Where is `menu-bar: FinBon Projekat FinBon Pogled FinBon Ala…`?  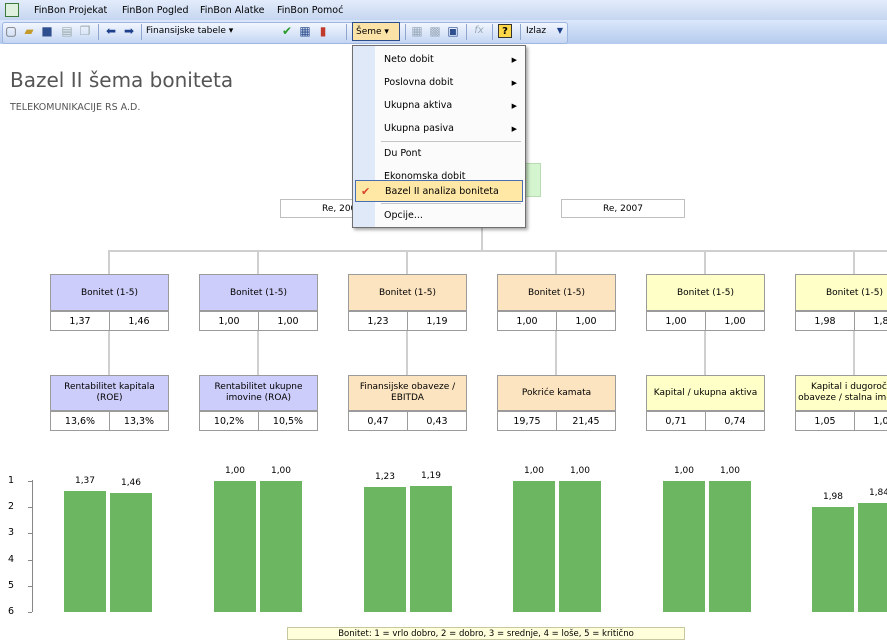 menu-bar: FinBon Projekat FinBon Pogled FinBon Ala… is located at coordinates (443, 10).